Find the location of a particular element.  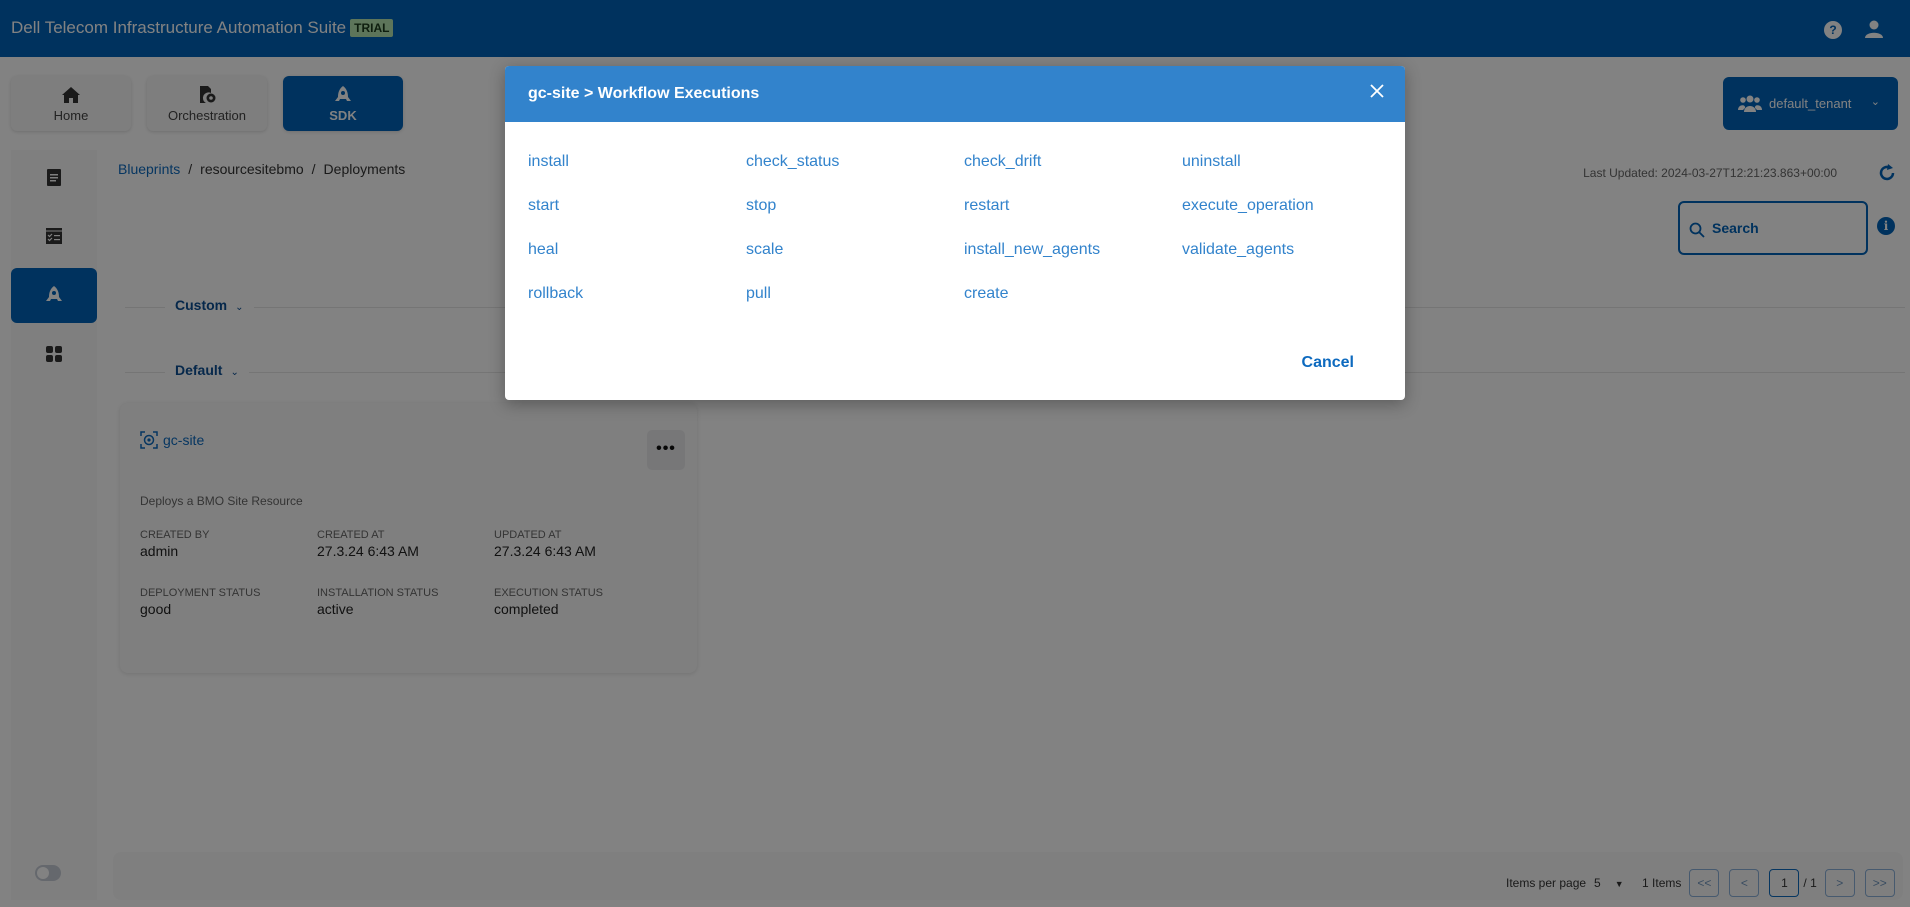

workflow-execute-operation: execute_operation is located at coordinates (1248, 206).